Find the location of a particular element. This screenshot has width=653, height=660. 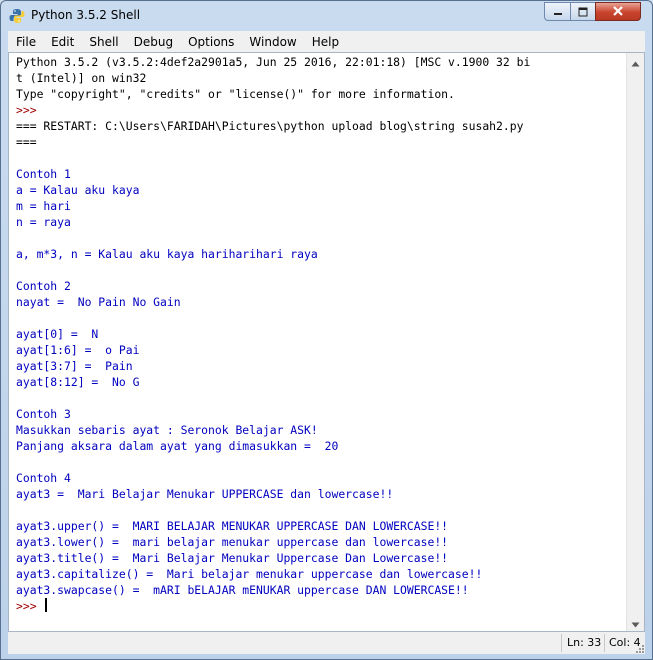

shell-line-text: nayat = No Pain No Gain is located at coordinates (98, 302).